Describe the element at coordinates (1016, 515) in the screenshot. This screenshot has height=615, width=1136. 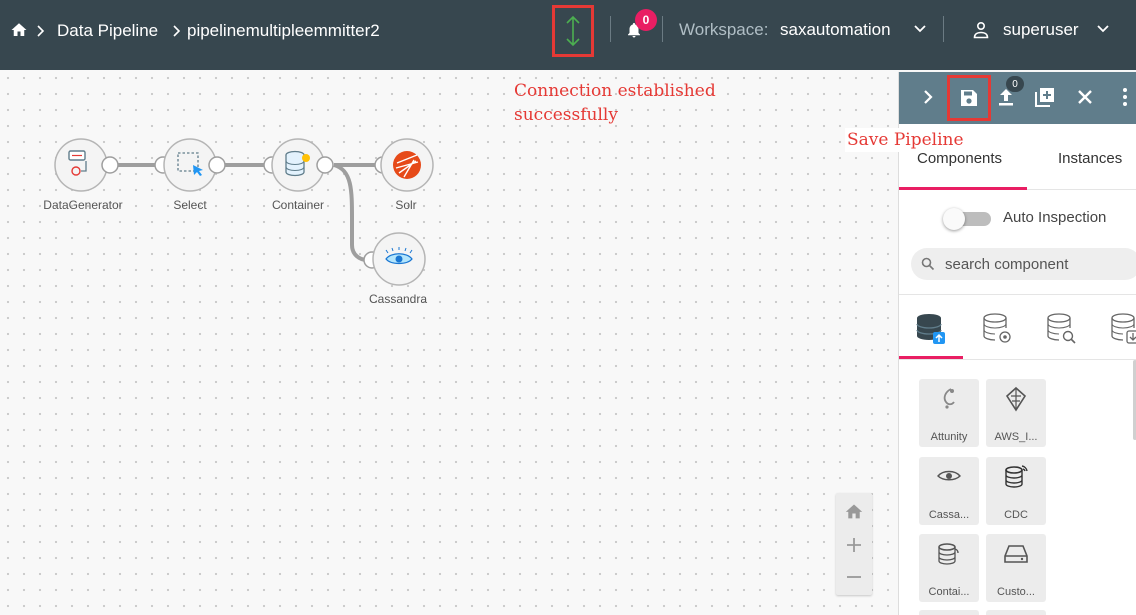
I see `component-label: CDC` at that location.